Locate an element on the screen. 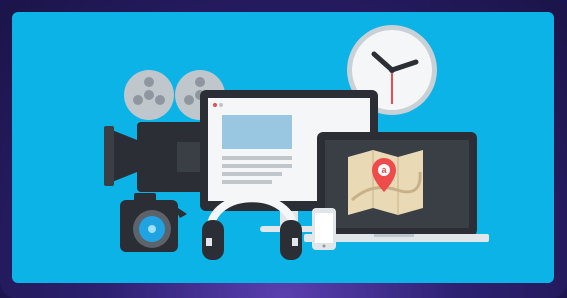 This screenshot has width=567, height=298. photo-camera-icon is located at coordinates (153, 222).